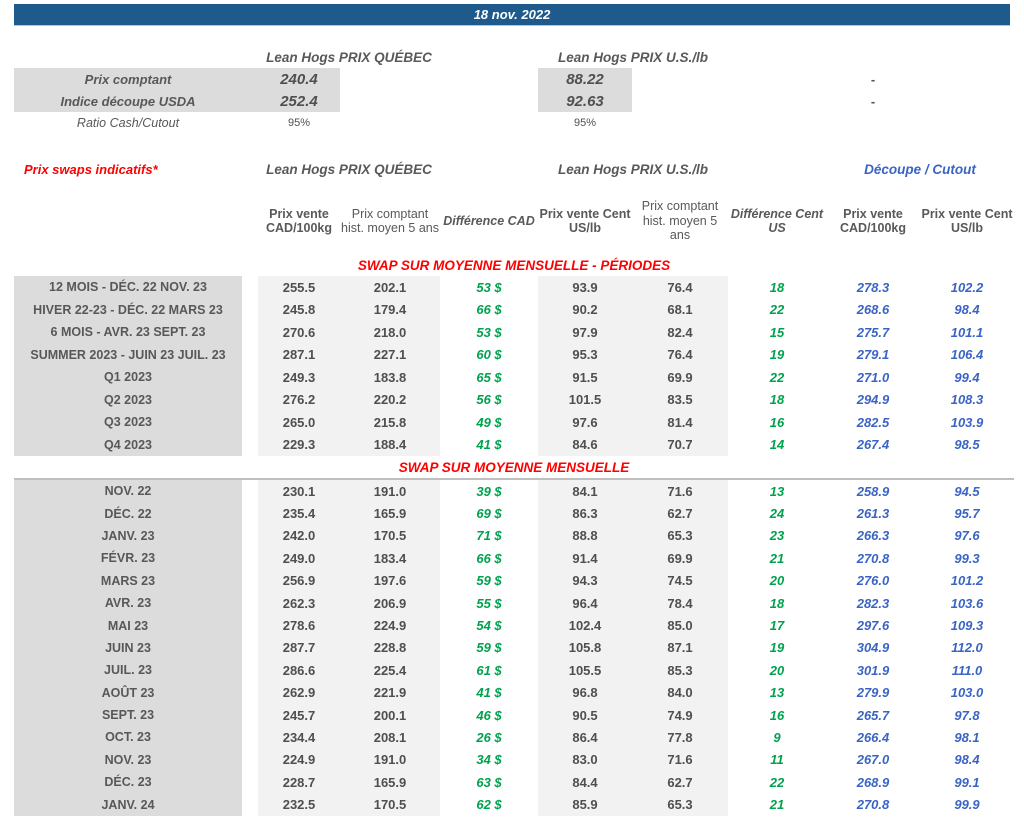 This screenshot has width=1024, height=821. What do you see at coordinates (873, 536) in the screenshot?
I see `cell-cutout-cad: 266.3` at bounding box center [873, 536].